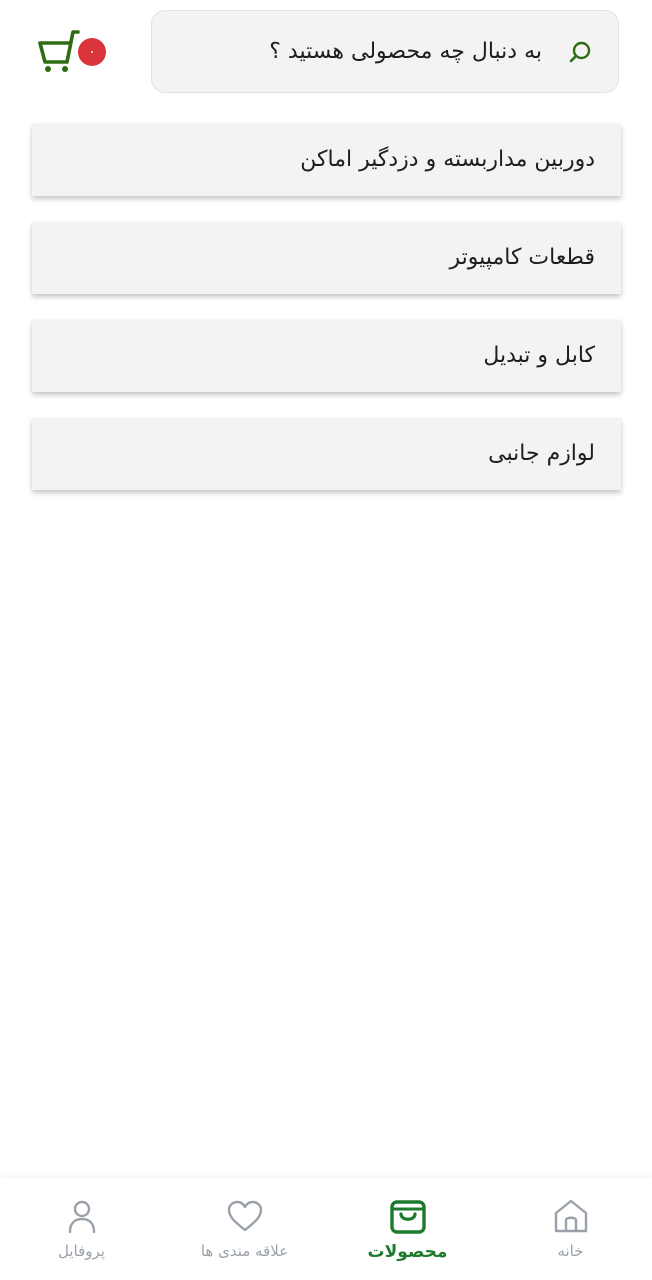 The image size is (652, 1280). I want to click on shopping-bag-icon, so click(407, 1217).